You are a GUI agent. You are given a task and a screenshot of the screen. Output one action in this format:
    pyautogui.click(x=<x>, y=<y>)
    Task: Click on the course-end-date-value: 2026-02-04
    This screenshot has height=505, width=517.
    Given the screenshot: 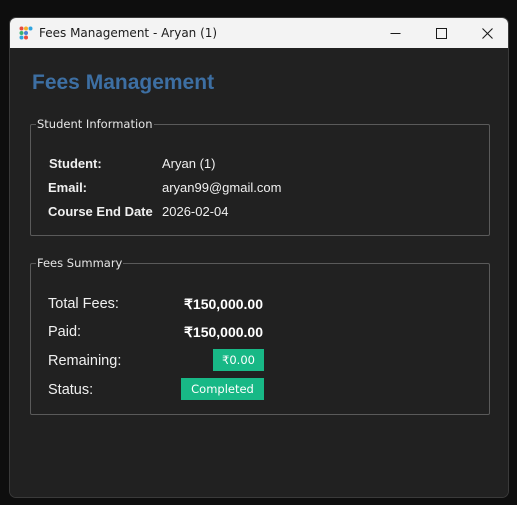 What is the action you would take?
    pyautogui.click(x=195, y=211)
    